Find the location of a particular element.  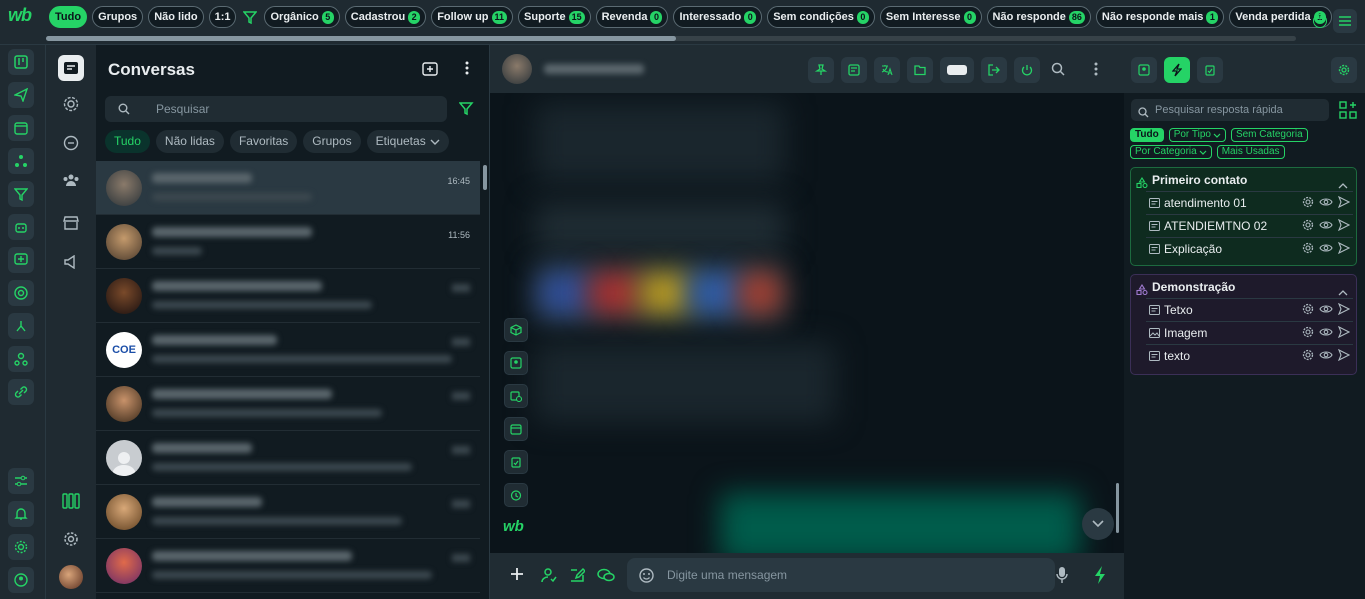

webhook-icon is located at coordinates (21, 359).